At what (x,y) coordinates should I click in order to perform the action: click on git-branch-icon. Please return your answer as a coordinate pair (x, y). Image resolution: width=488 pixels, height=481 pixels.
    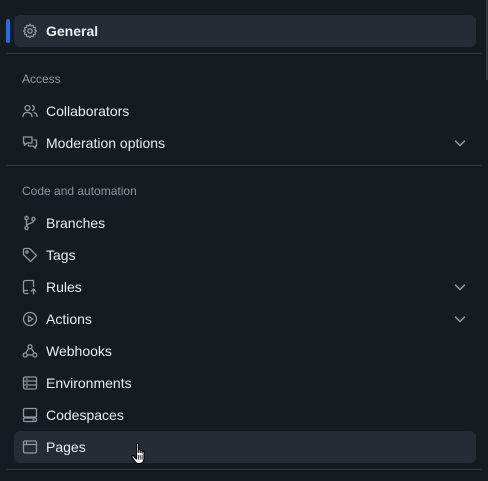
    Looking at the image, I should click on (30, 223).